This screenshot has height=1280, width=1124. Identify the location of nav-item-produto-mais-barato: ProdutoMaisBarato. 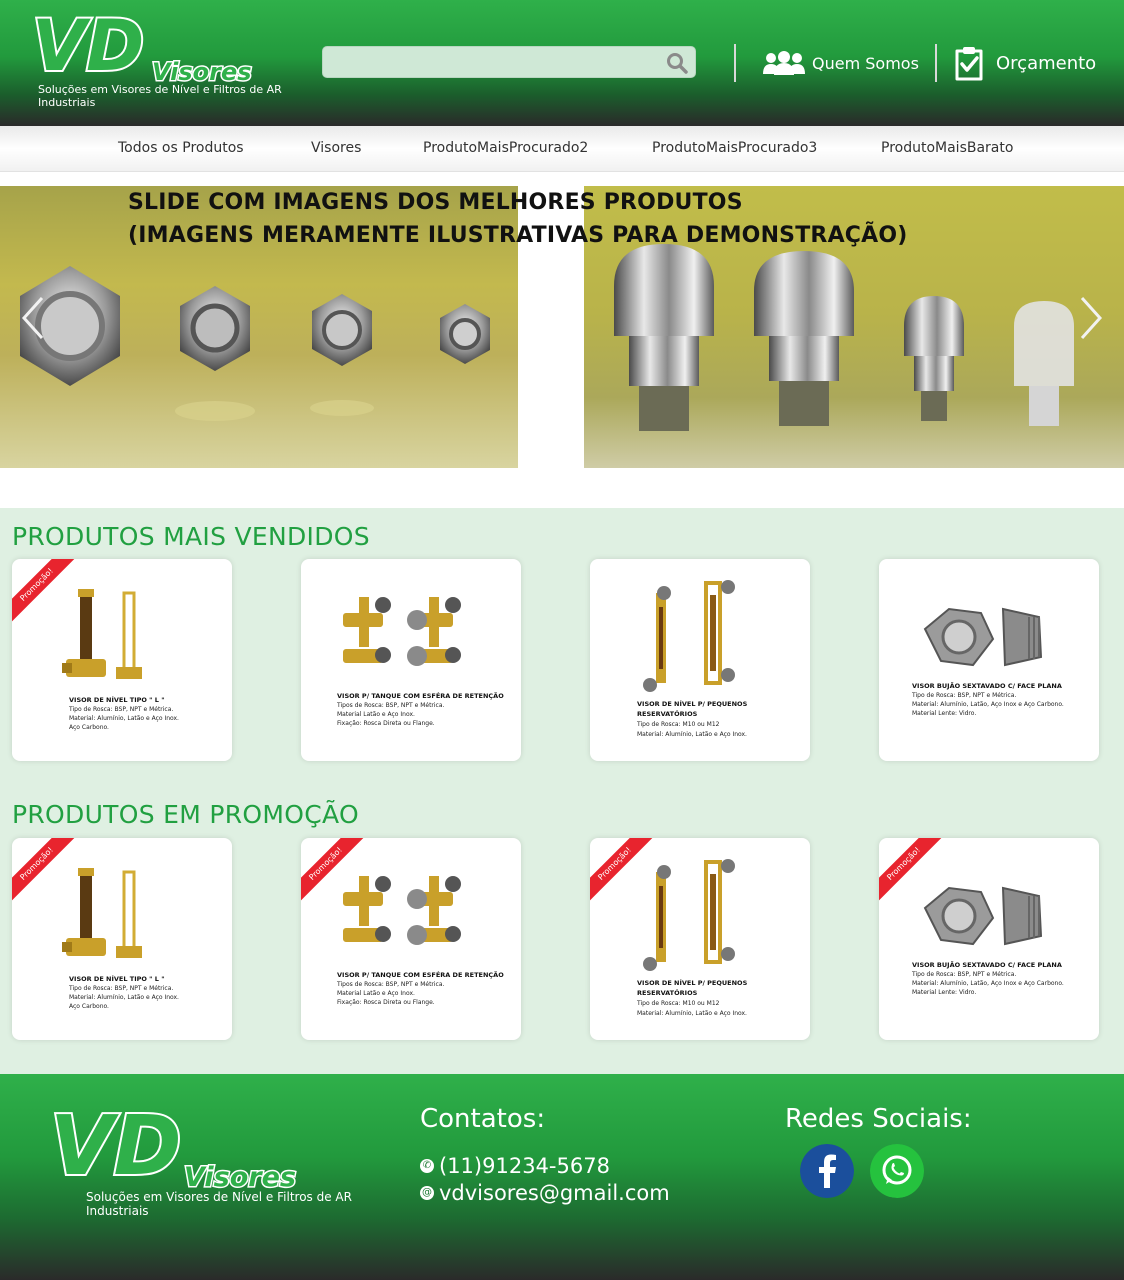
(947, 148).